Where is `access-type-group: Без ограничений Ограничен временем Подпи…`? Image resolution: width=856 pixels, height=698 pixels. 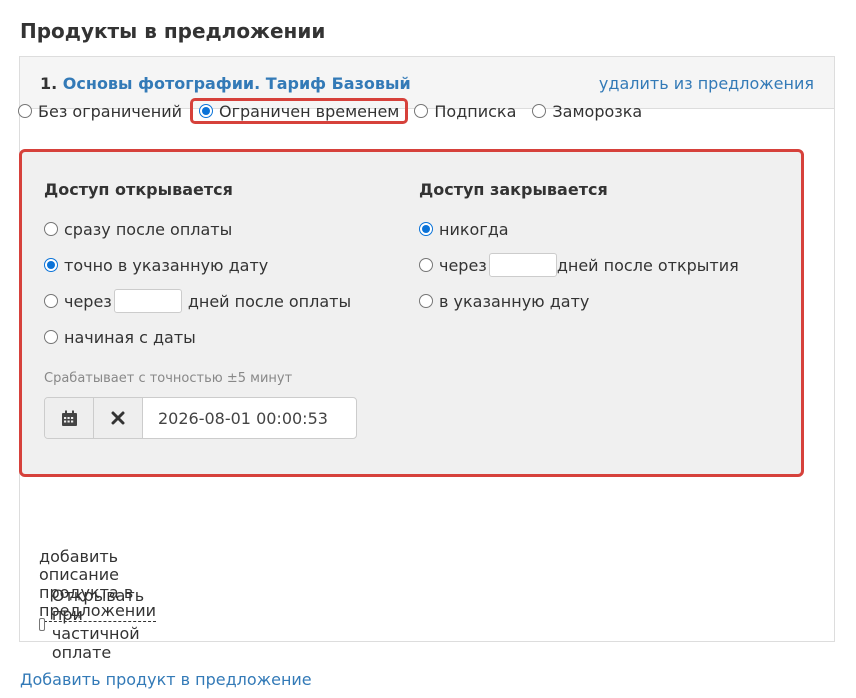
access-type-group: Без ограничений Ограничен временем Подпи… is located at coordinates (330, 111).